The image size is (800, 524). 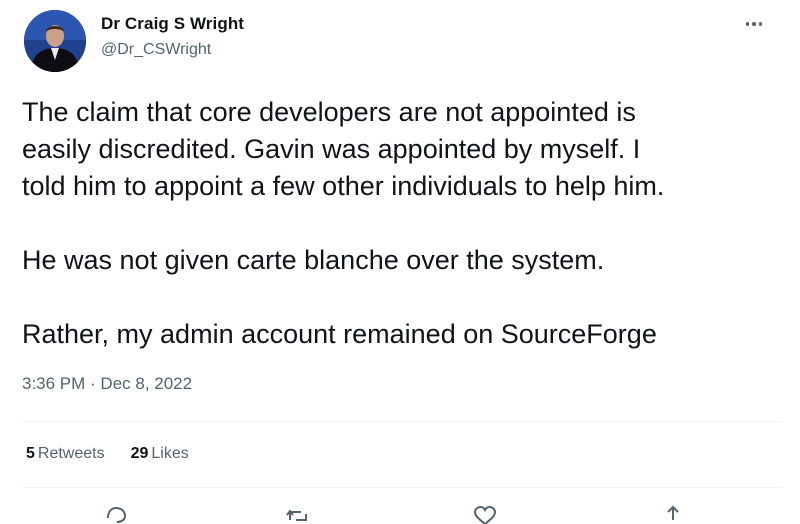 I want to click on reply-button, so click(x=116, y=514).